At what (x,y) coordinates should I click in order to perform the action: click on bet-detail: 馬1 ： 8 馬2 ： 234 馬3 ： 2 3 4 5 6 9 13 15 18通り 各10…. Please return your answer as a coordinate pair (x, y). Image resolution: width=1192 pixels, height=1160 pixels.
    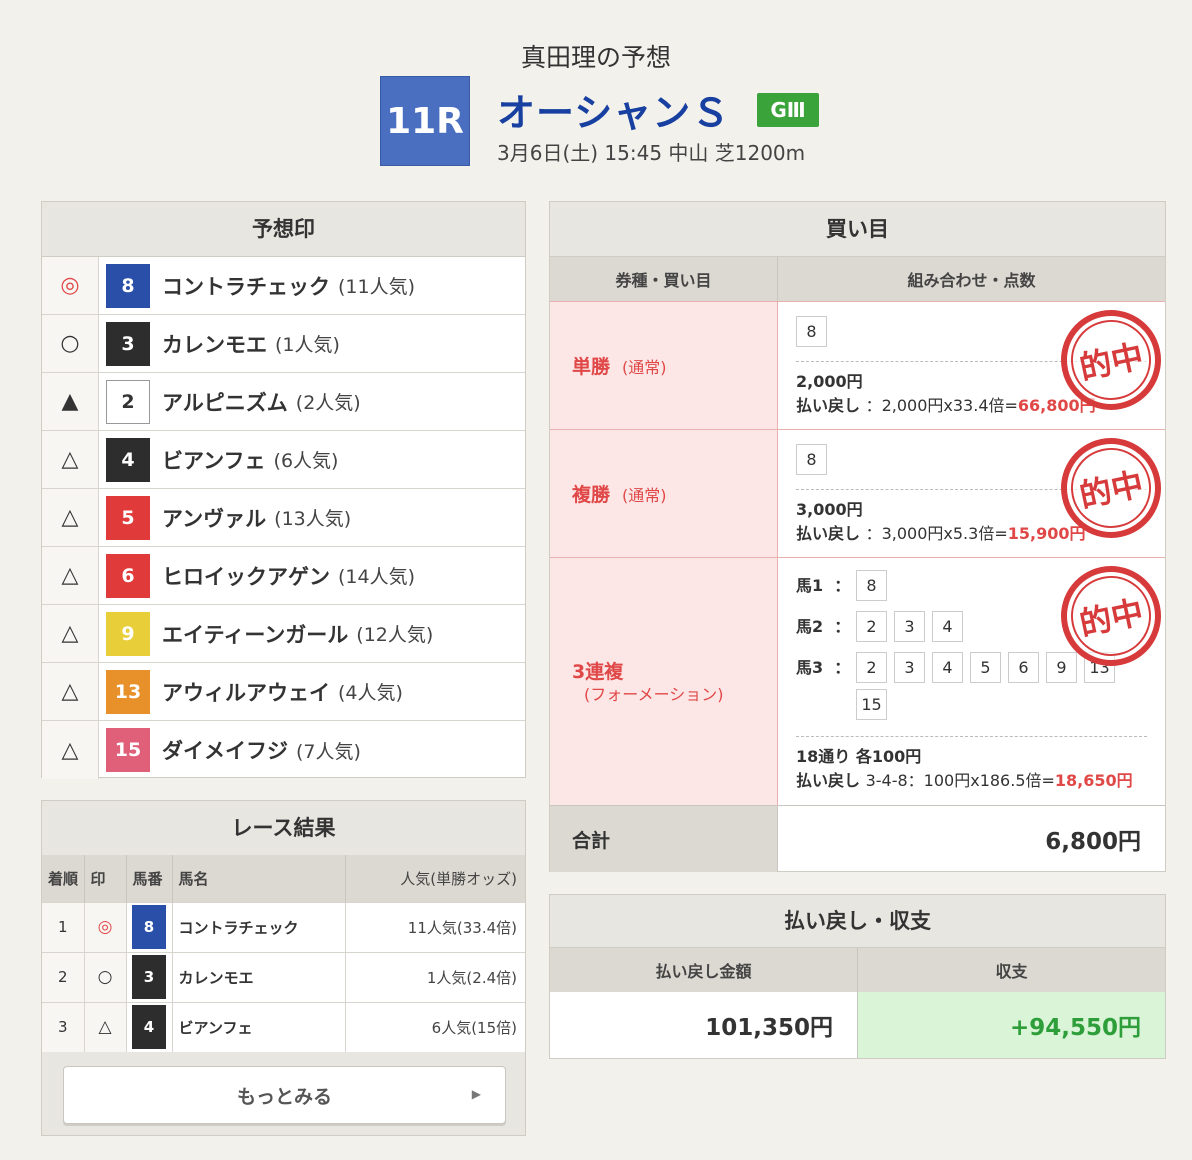
    Looking at the image, I should click on (974, 680).